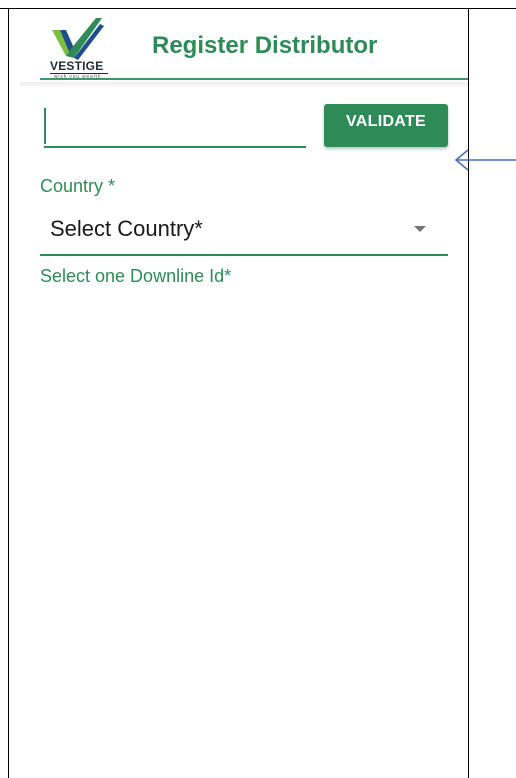  What do you see at coordinates (254, 79) in the screenshot?
I see `header-divider` at bounding box center [254, 79].